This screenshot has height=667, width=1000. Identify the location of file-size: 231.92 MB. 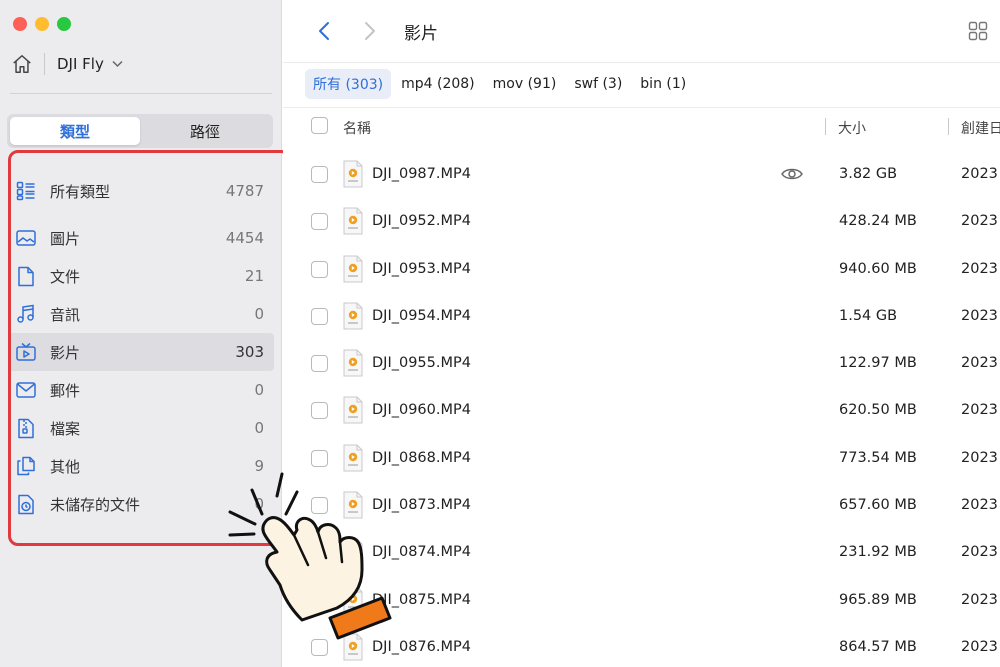
(878, 552).